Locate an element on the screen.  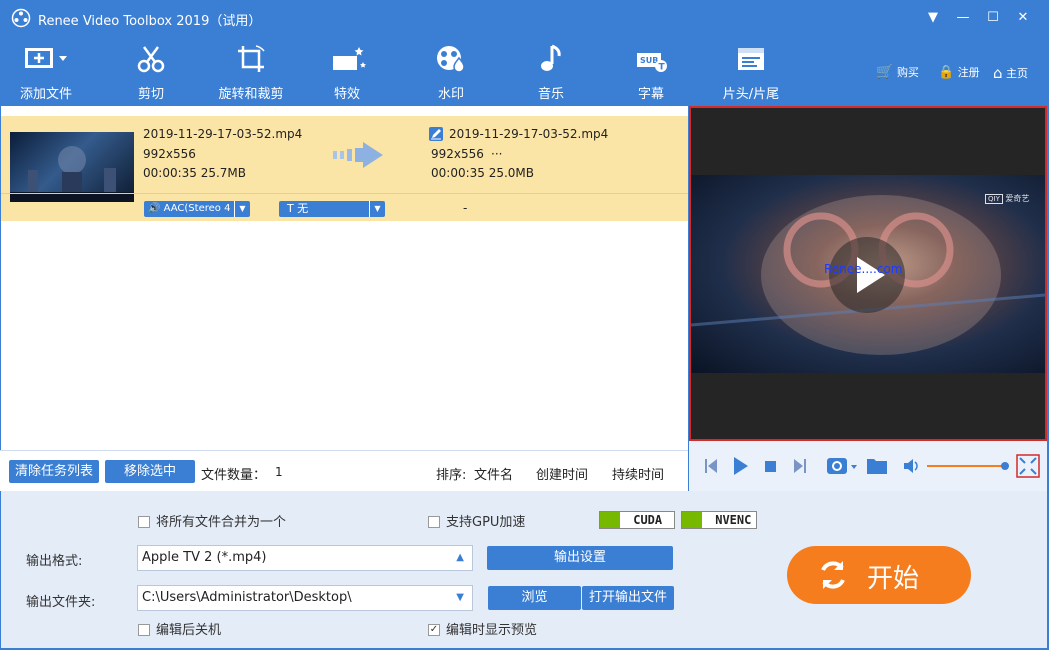
toolbar-label: 片头/片尾 is located at coordinates (751, 94).